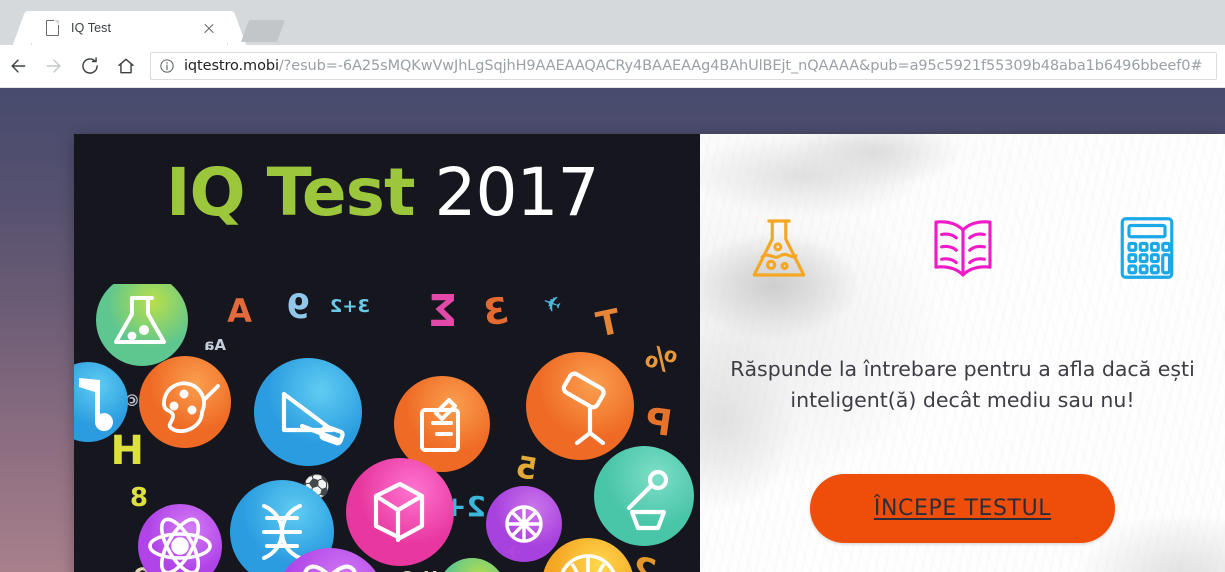  What do you see at coordinates (962, 400) in the screenshot?
I see `tagline-line-2: inteligent(ă) decât mediu sau nu!` at bounding box center [962, 400].